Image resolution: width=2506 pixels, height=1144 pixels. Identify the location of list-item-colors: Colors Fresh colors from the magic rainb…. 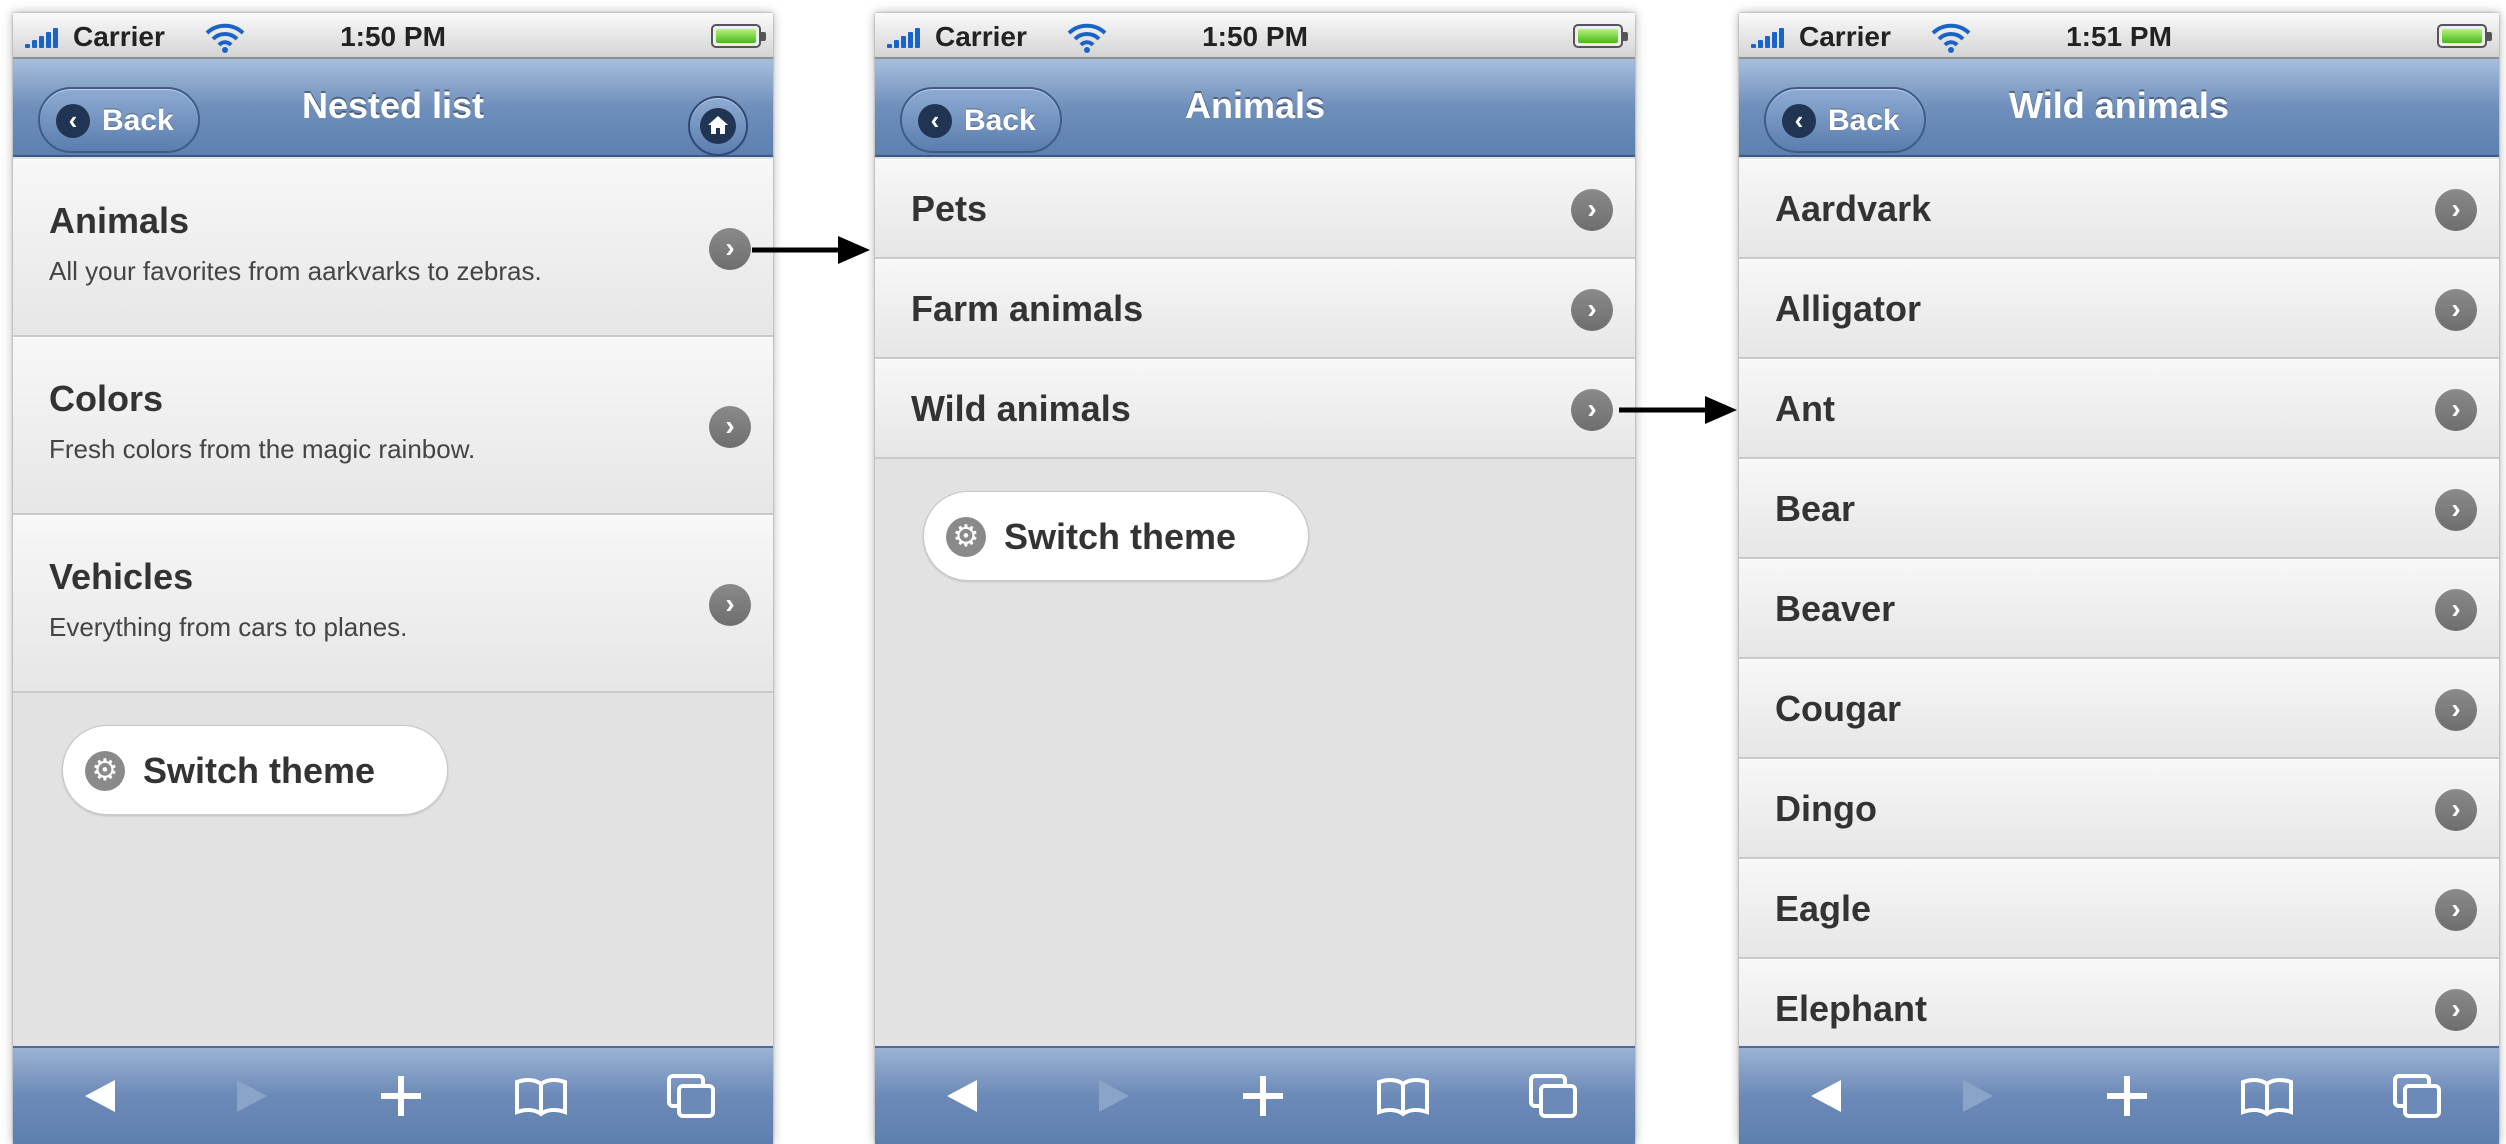
(393, 426).